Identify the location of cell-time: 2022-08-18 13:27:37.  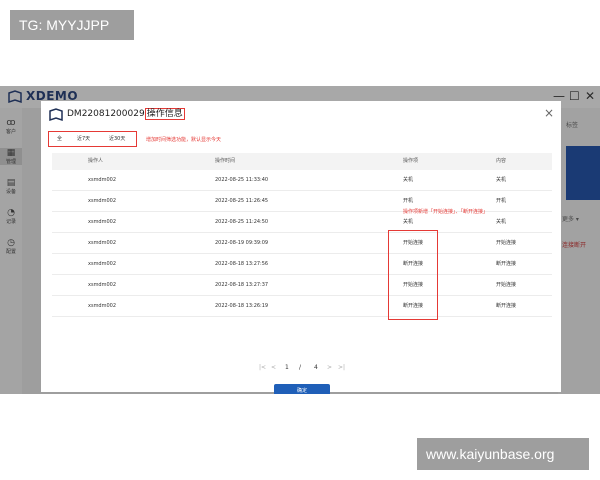
(242, 285).